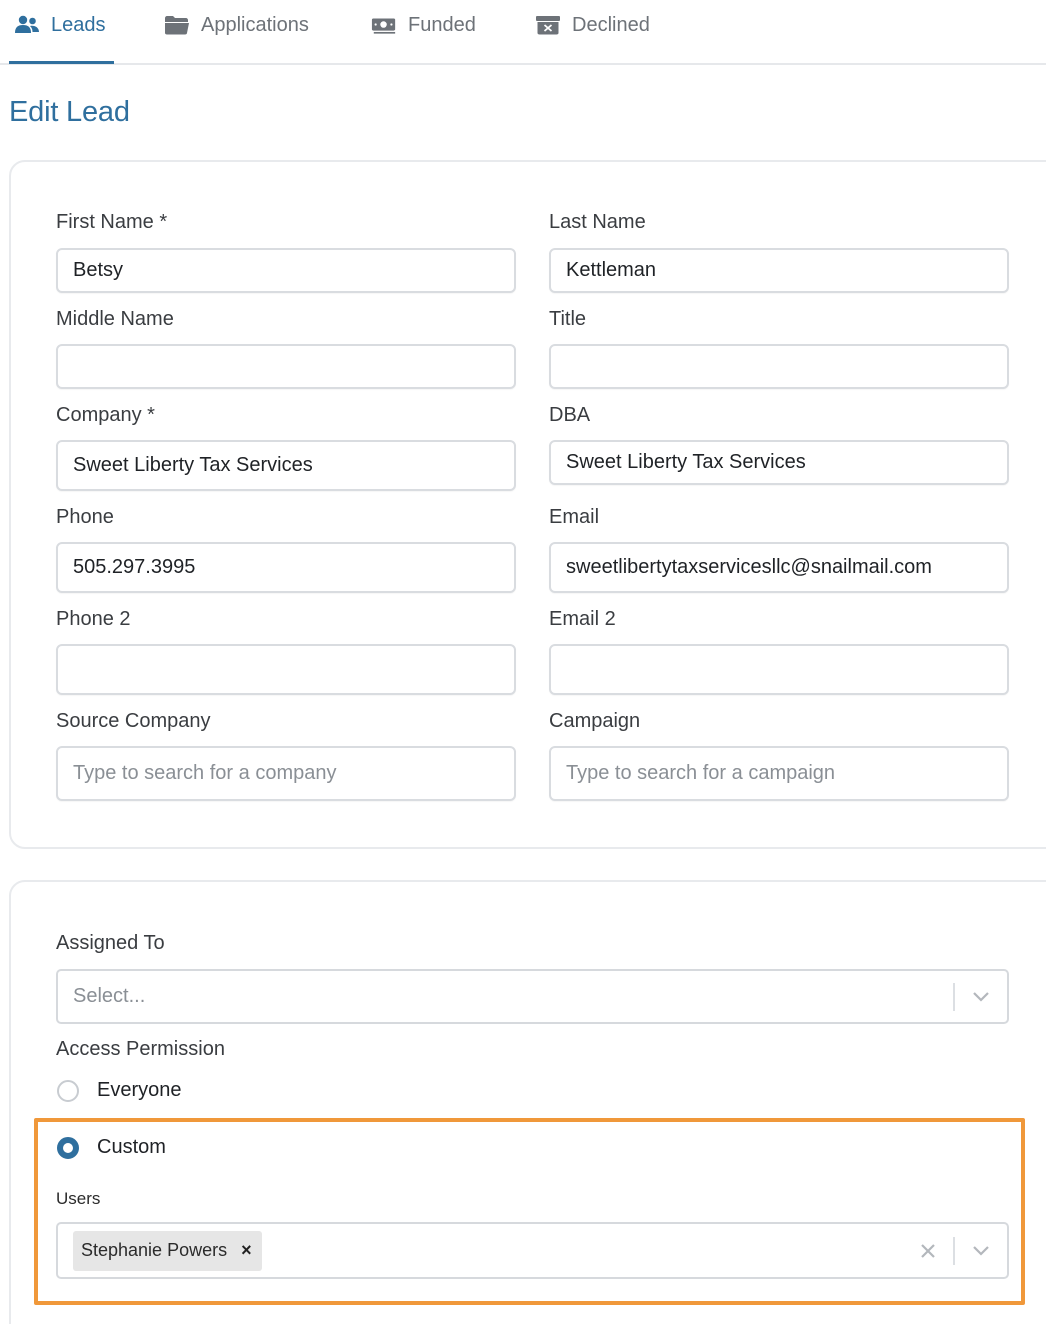 The height and width of the screenshot is (1324, 1046). Describe the element at coordinates (570, 415) in the screenshot. I see `dba-label: DBA` at that location.